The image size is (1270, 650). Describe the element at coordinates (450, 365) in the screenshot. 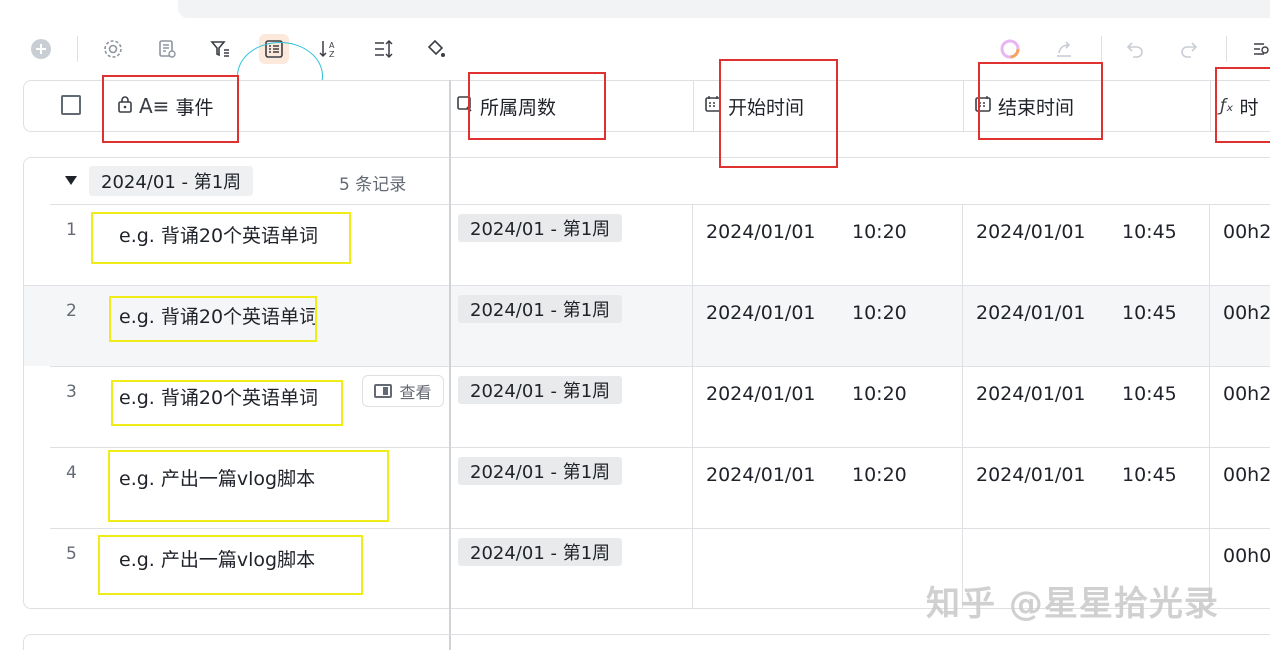

I see `frozen-column-divider` at that location.